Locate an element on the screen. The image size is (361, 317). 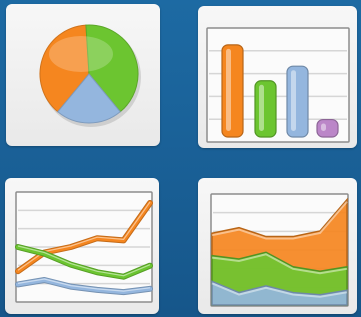
pie-chart-graphic is located at coordinates (90, 75).